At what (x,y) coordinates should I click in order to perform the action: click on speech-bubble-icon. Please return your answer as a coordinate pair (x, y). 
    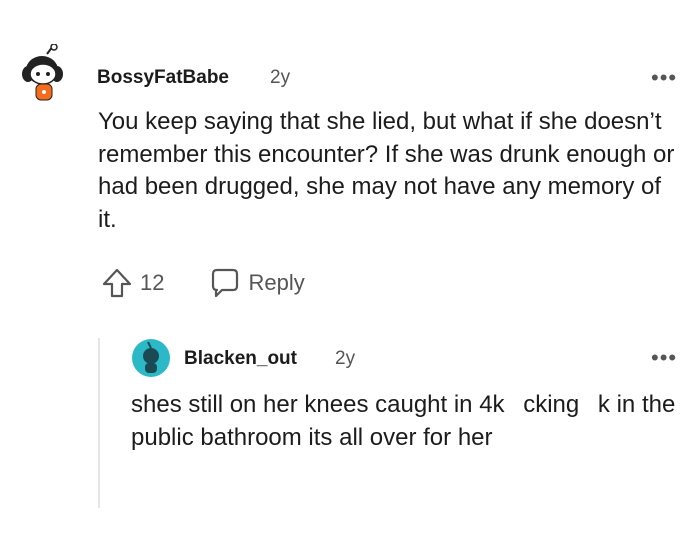
    Looking at the image, I should click on (225, 283).